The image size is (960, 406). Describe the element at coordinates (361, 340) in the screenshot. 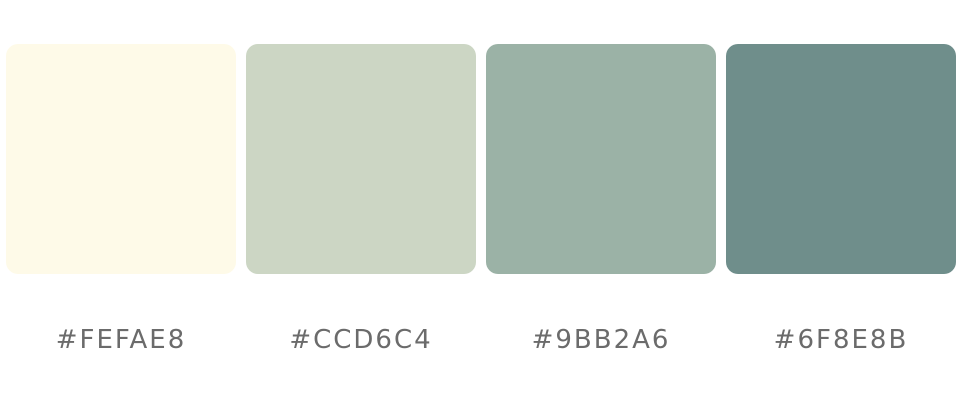

I see `hex-code-label: #CCD6C4` at that location.